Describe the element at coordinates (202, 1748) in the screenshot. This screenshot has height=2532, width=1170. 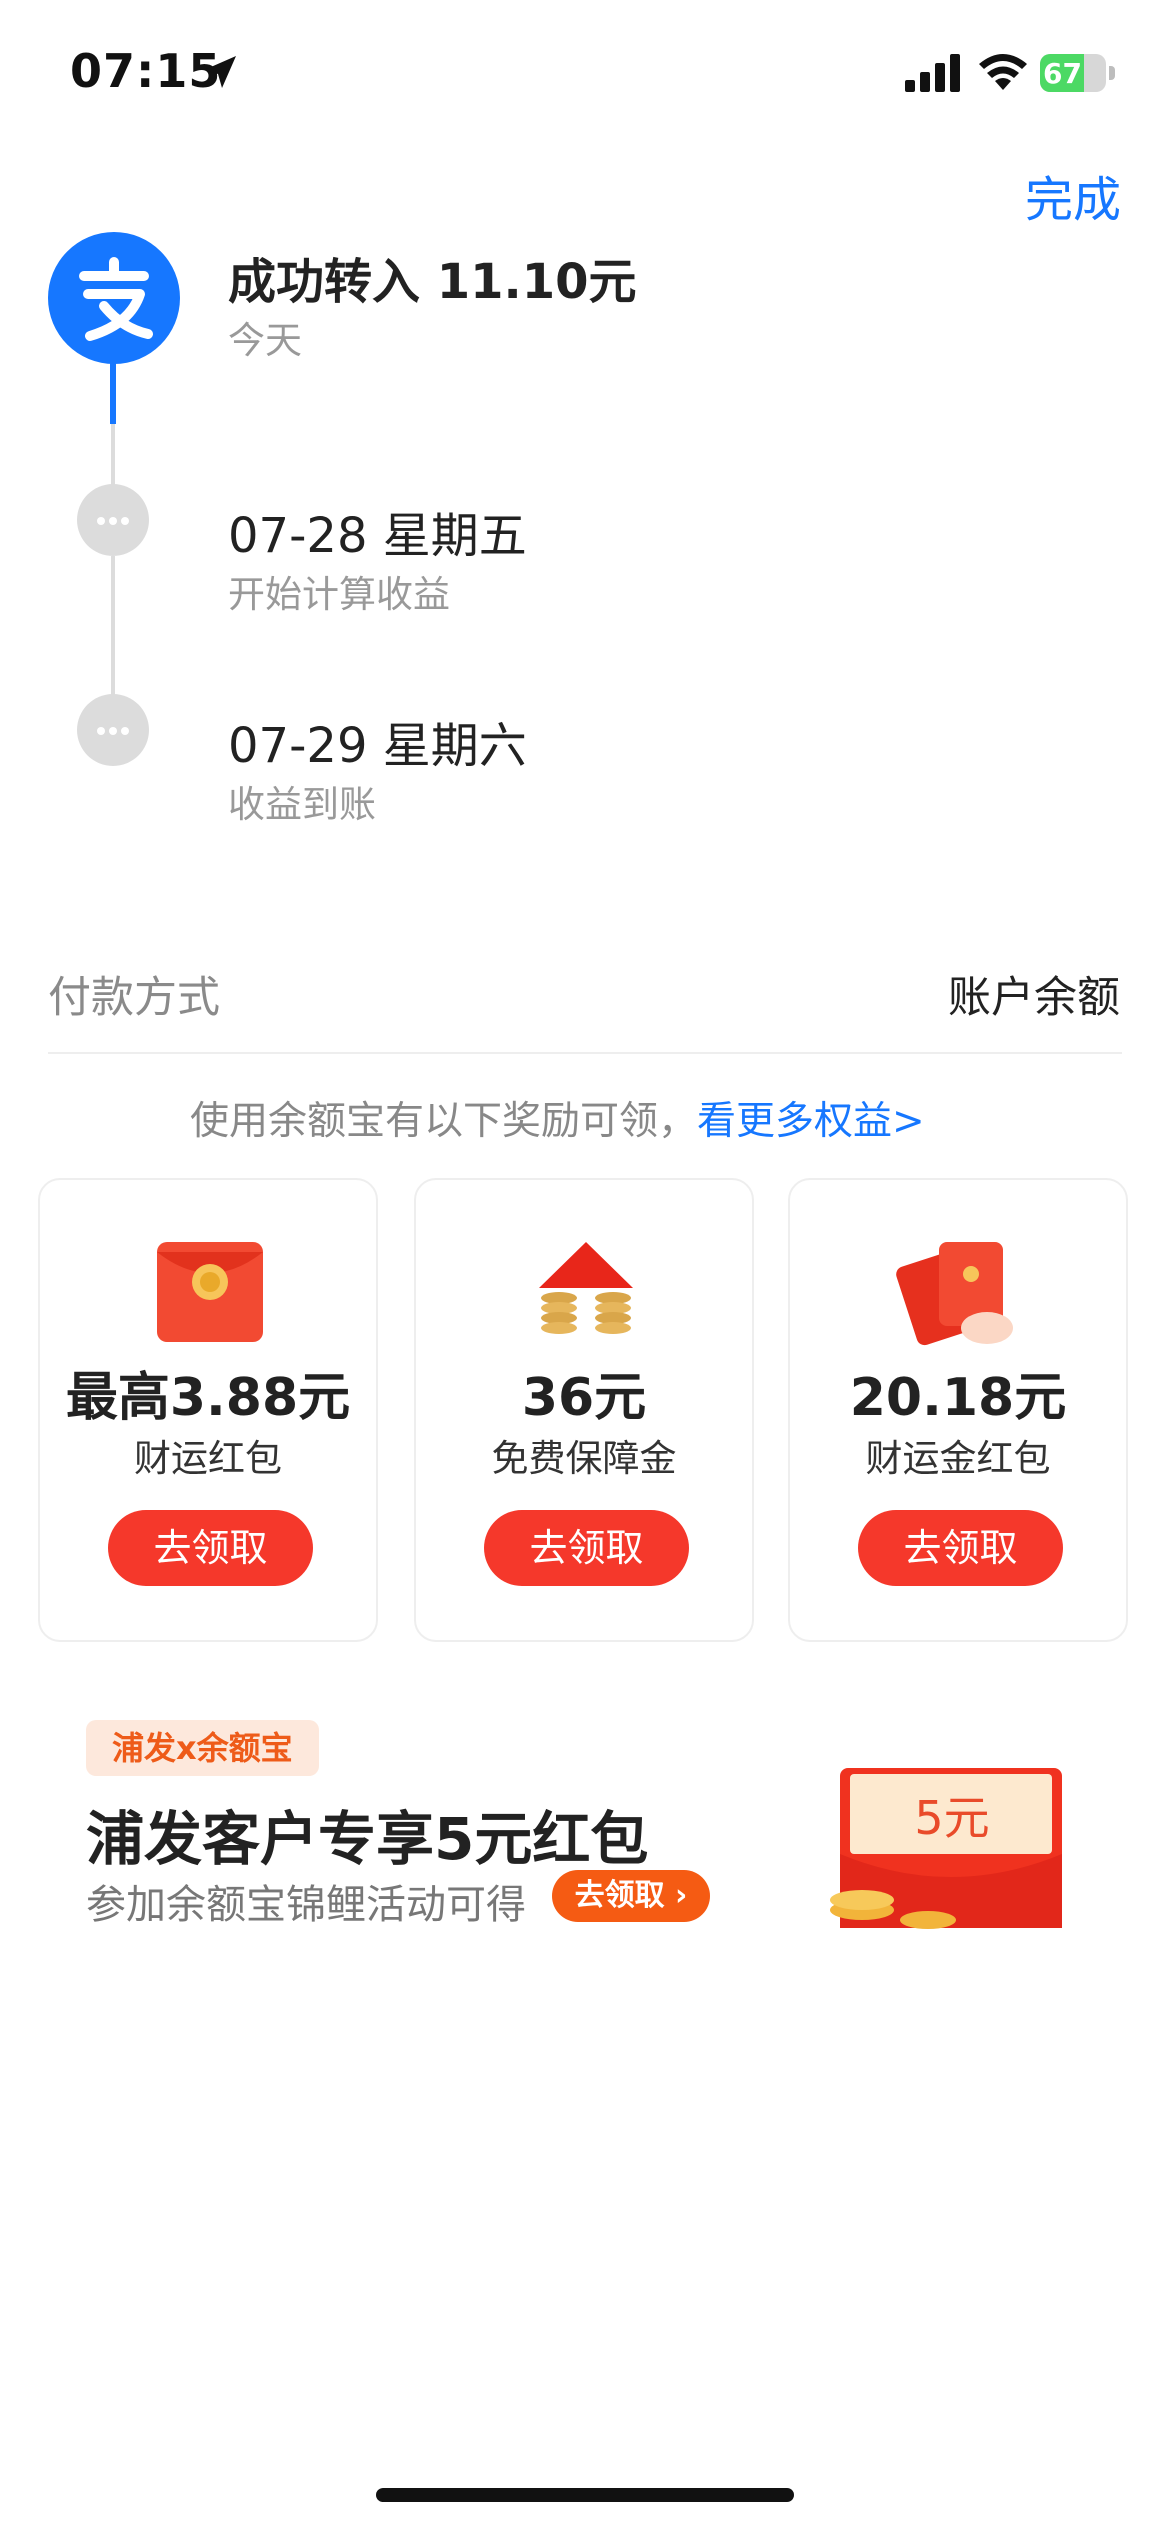
I see `promo-tag: 浦发x余额宝` at that location.